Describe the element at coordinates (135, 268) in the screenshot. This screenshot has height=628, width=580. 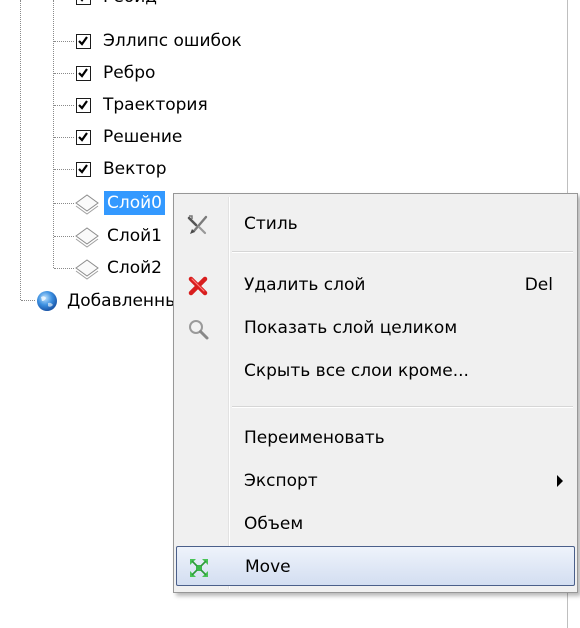
I see `tree-item-label: Слой2` at that location.